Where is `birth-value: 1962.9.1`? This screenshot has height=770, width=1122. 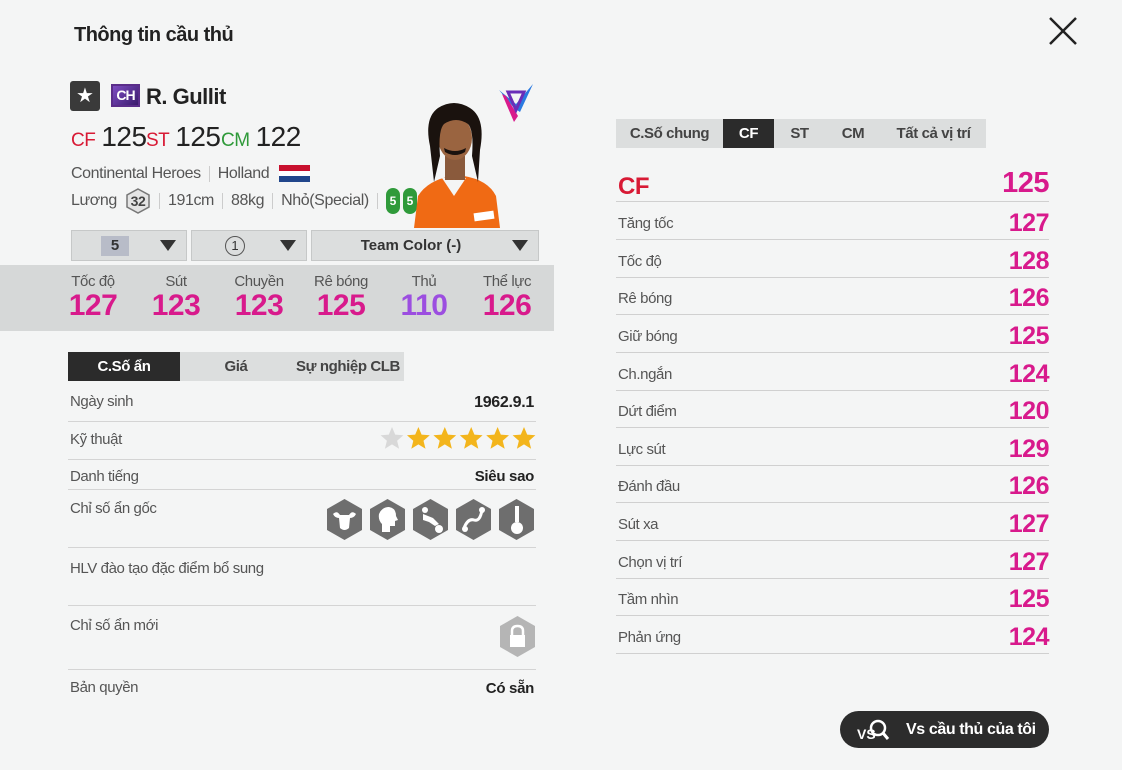
birth-value: 1962.9.1 is located at coordinates (504, 402).